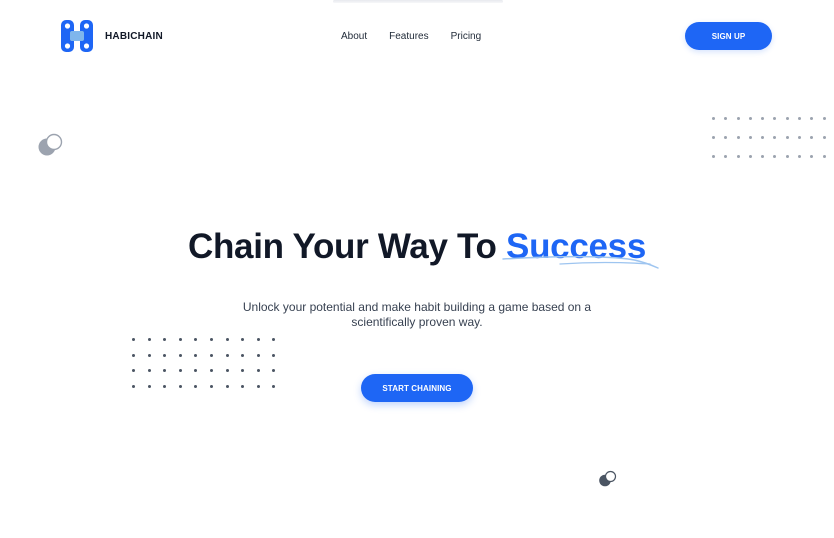 This screenshot has height=538, width=834. I want to click on nav-item-pricing: Pricing, so click(466, 37).